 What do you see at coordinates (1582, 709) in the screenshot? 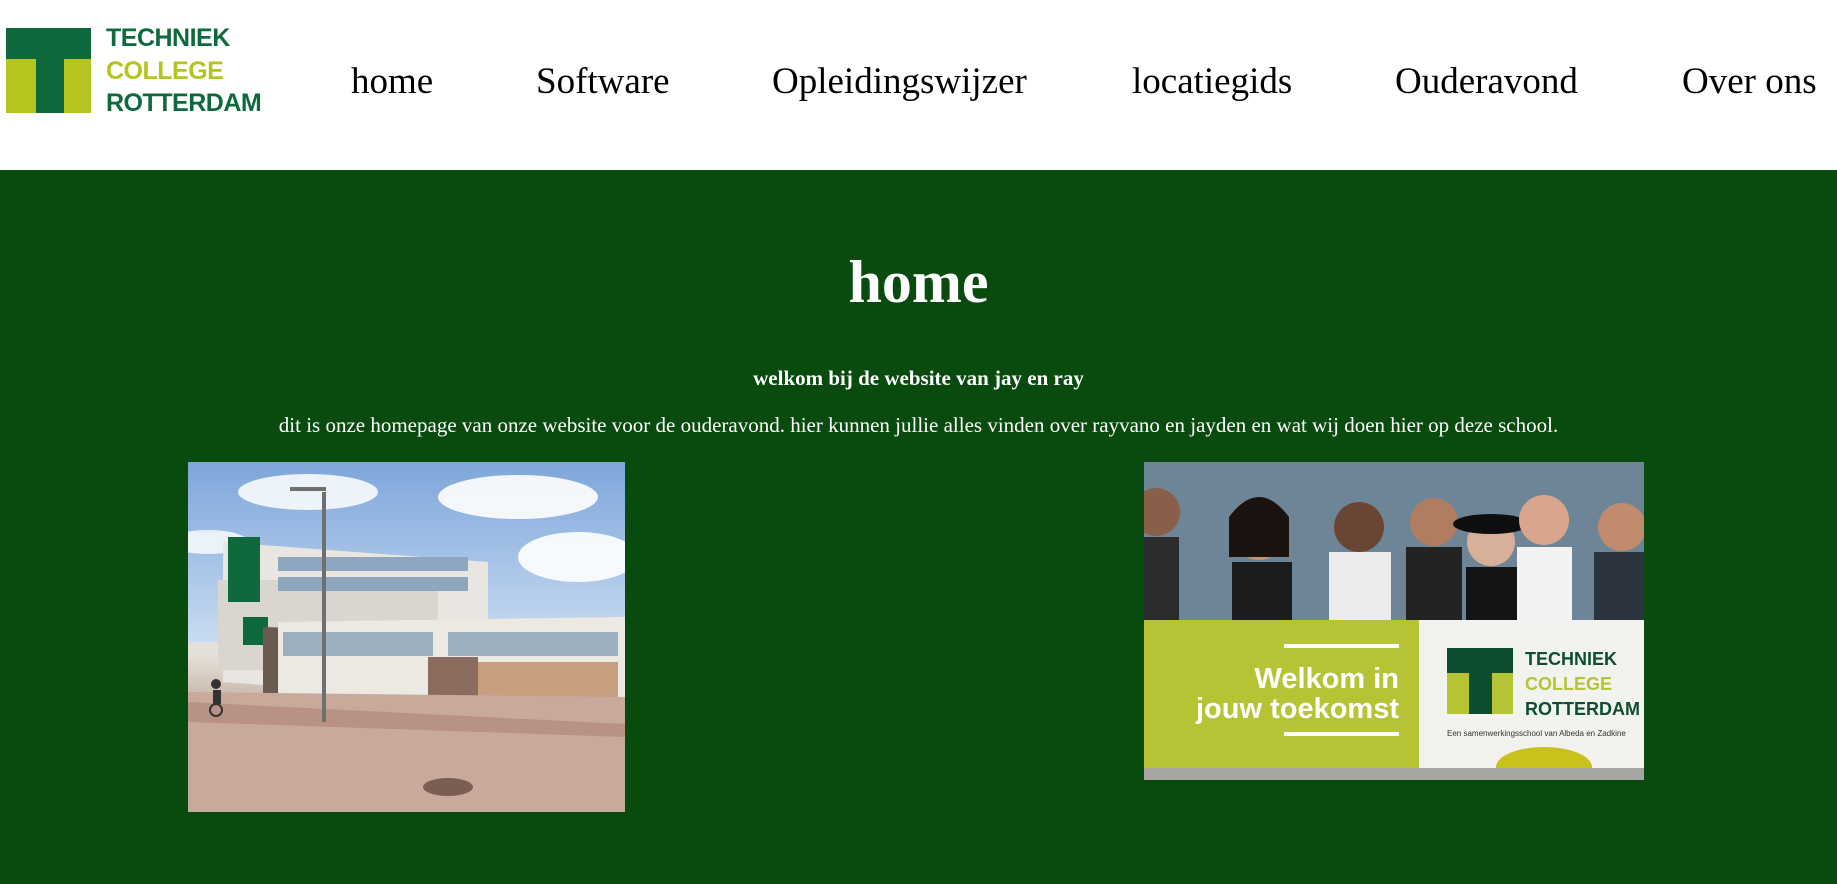
I see `welcome-logo-line3: ROTTERDAM` at bounding box center [1582, 709].